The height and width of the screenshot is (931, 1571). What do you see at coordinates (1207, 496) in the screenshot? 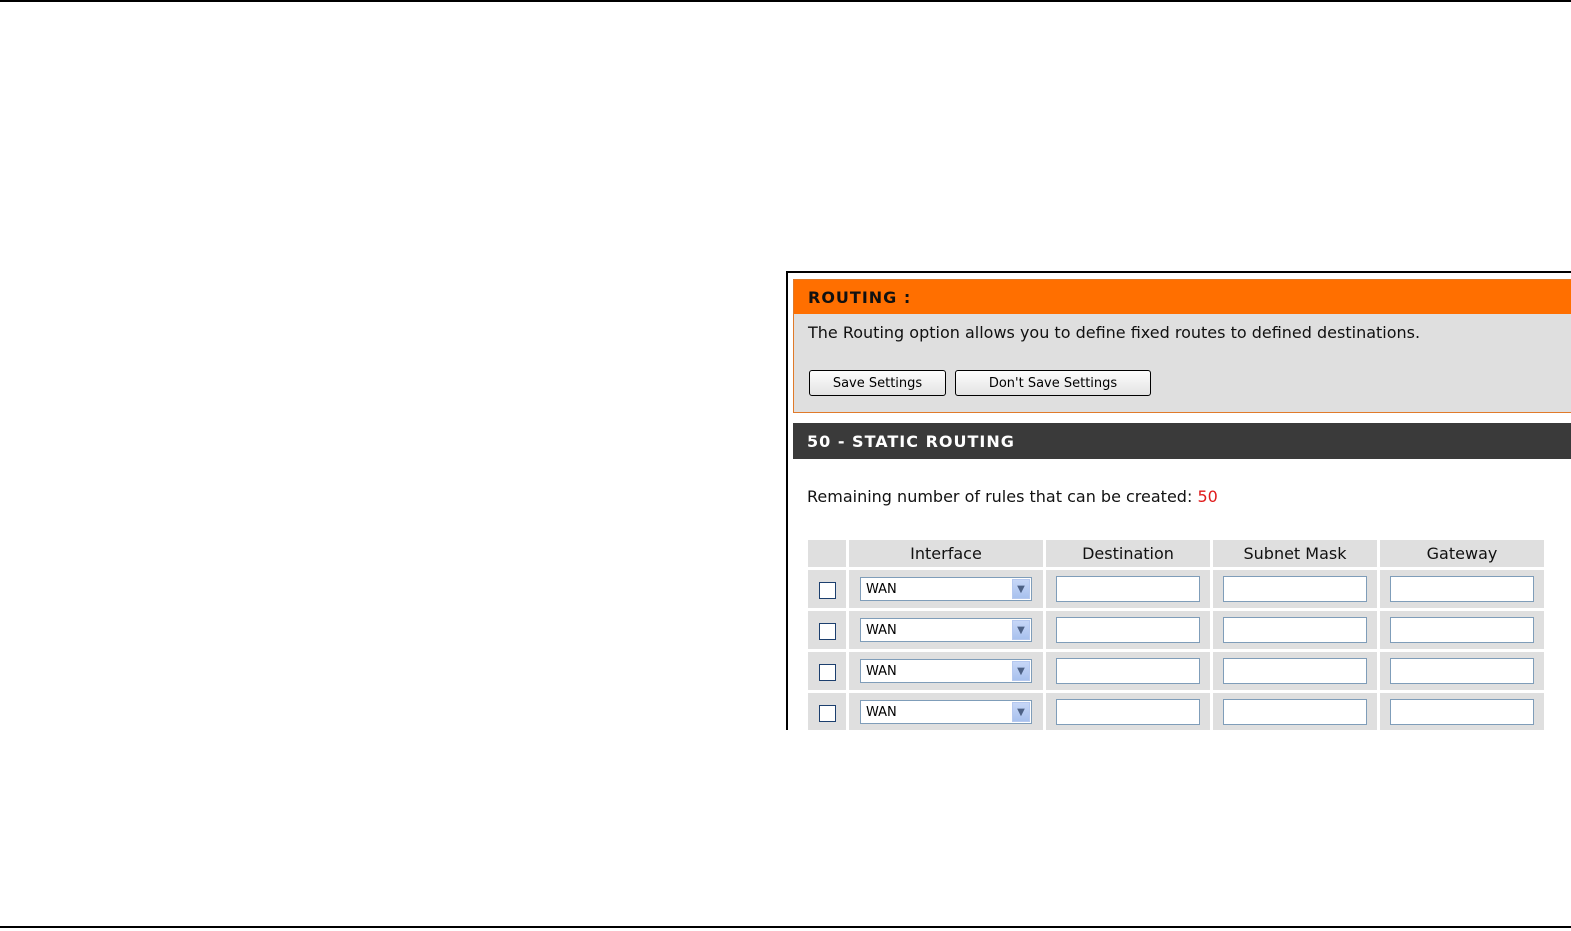
I see `remaining-rules-count: 50` at bounding box center [1207, 496].